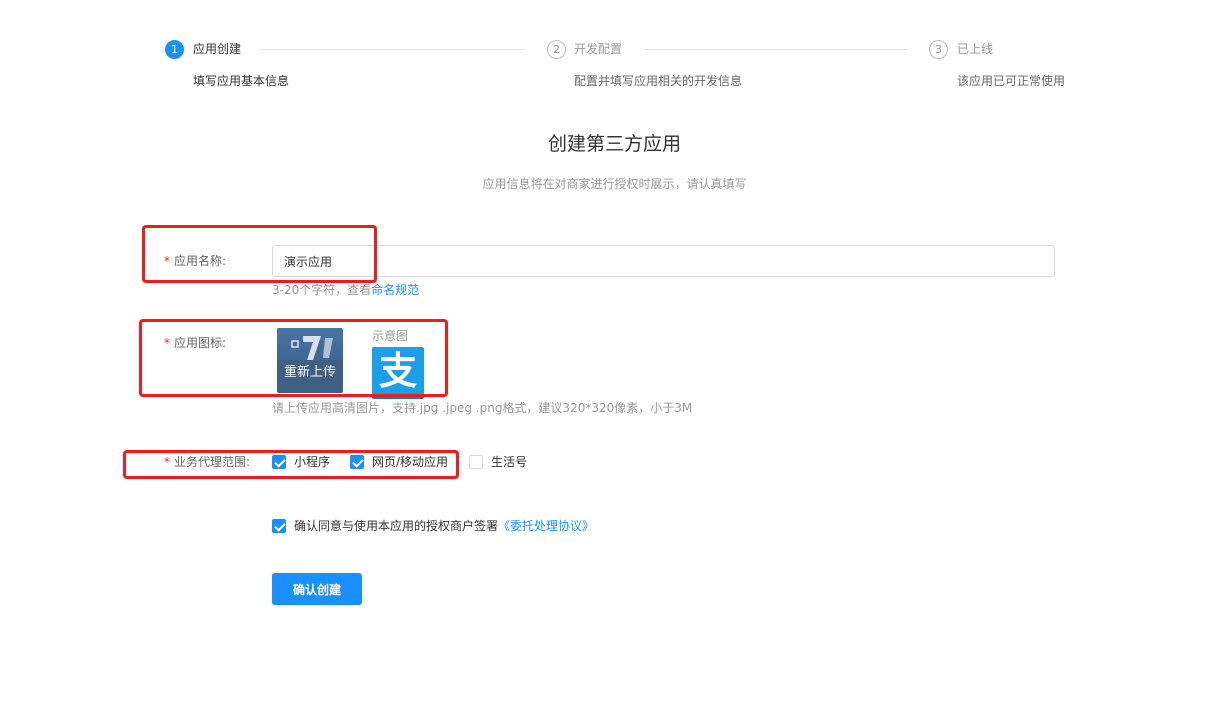  Describe the element at coordinates (390, 336) in the screenshot. I see `example-label: 示意图` at that location.